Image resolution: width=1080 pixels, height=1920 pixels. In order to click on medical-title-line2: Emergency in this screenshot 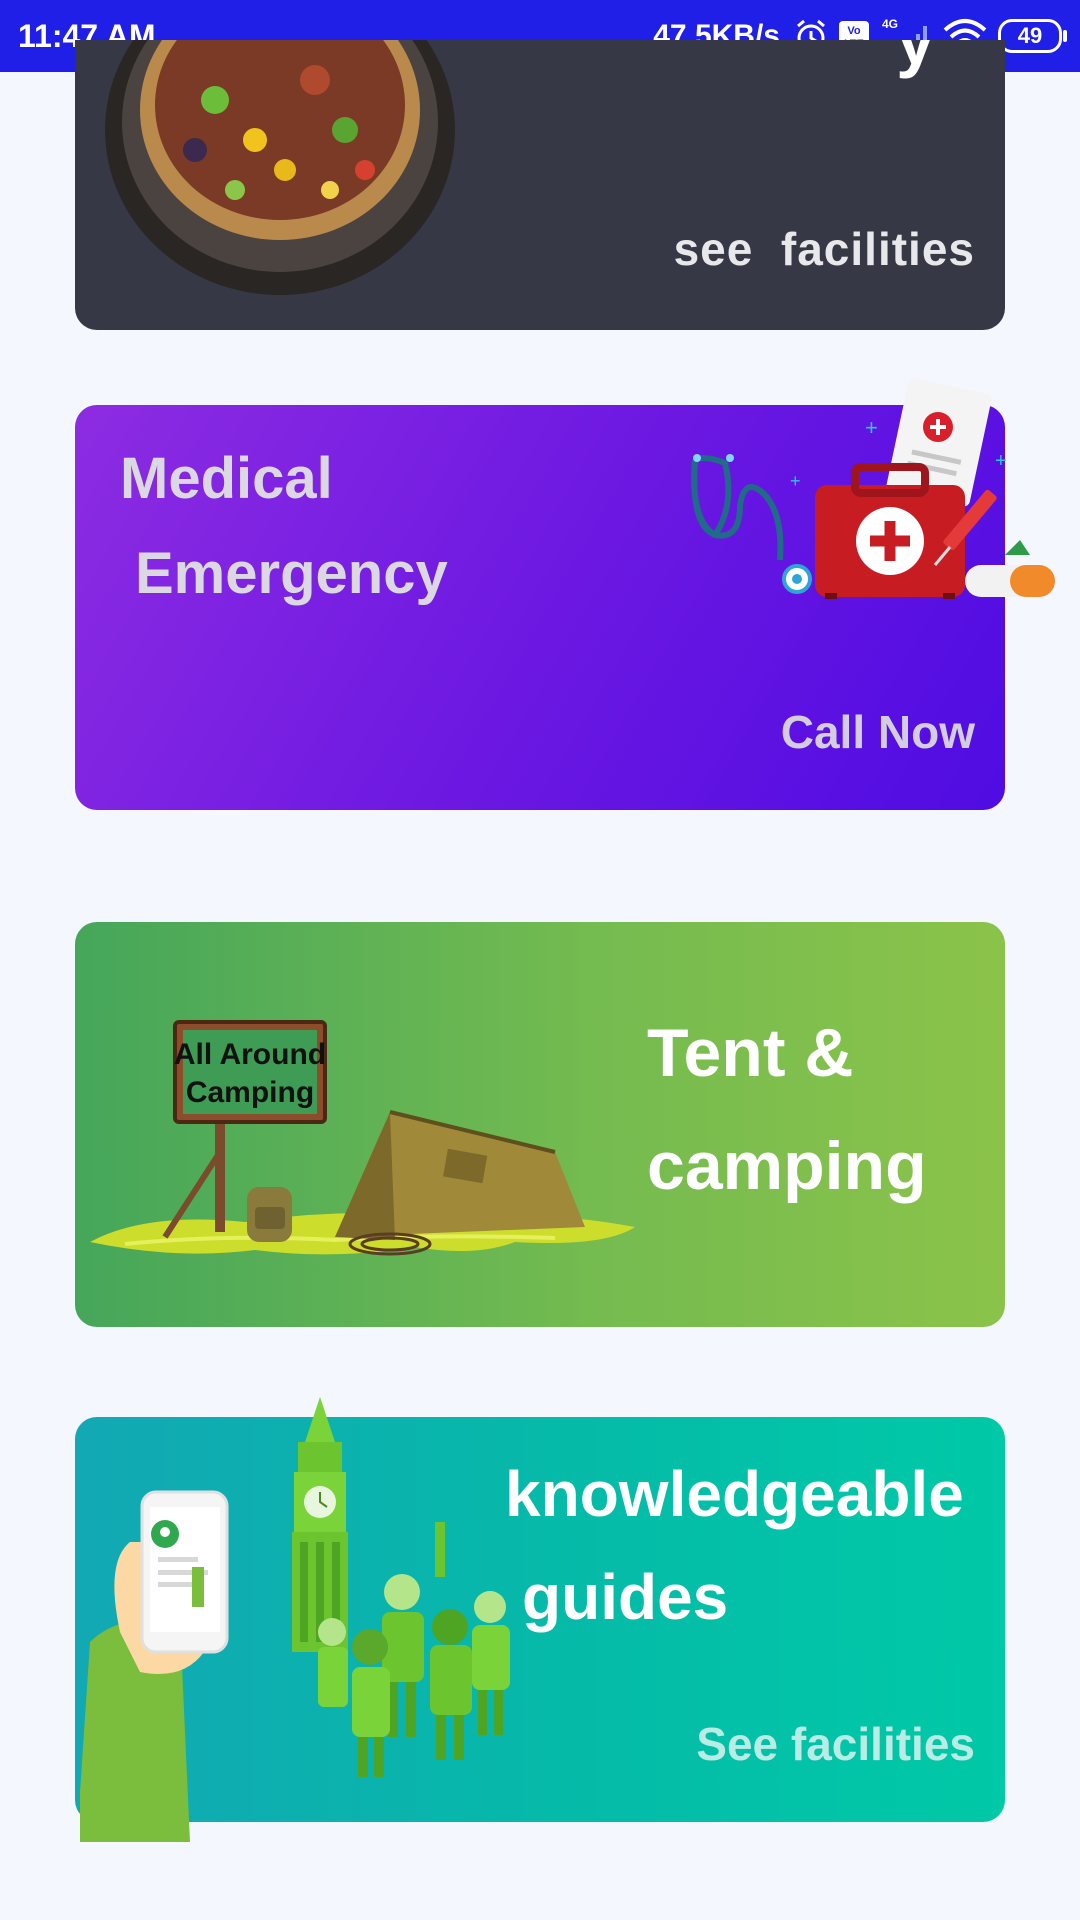, I will do `click(291, 573)`.